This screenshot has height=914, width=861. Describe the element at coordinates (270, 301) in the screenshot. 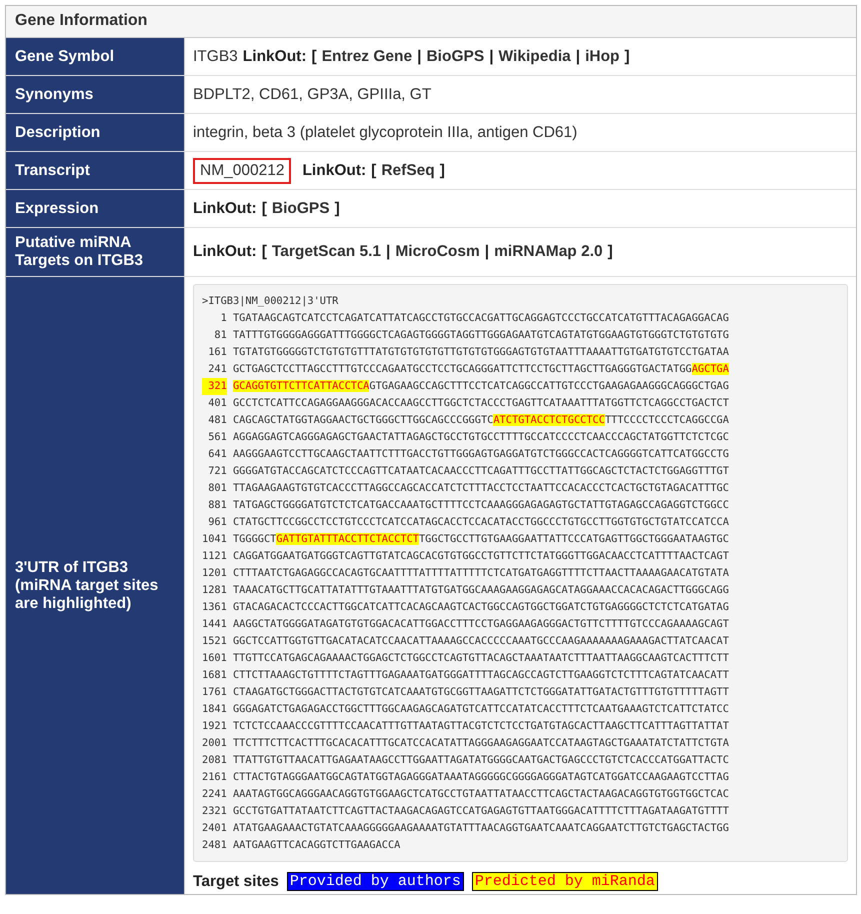

I see `sequence-header: >ITGB3|NM_000212|3'UTR` at that location.